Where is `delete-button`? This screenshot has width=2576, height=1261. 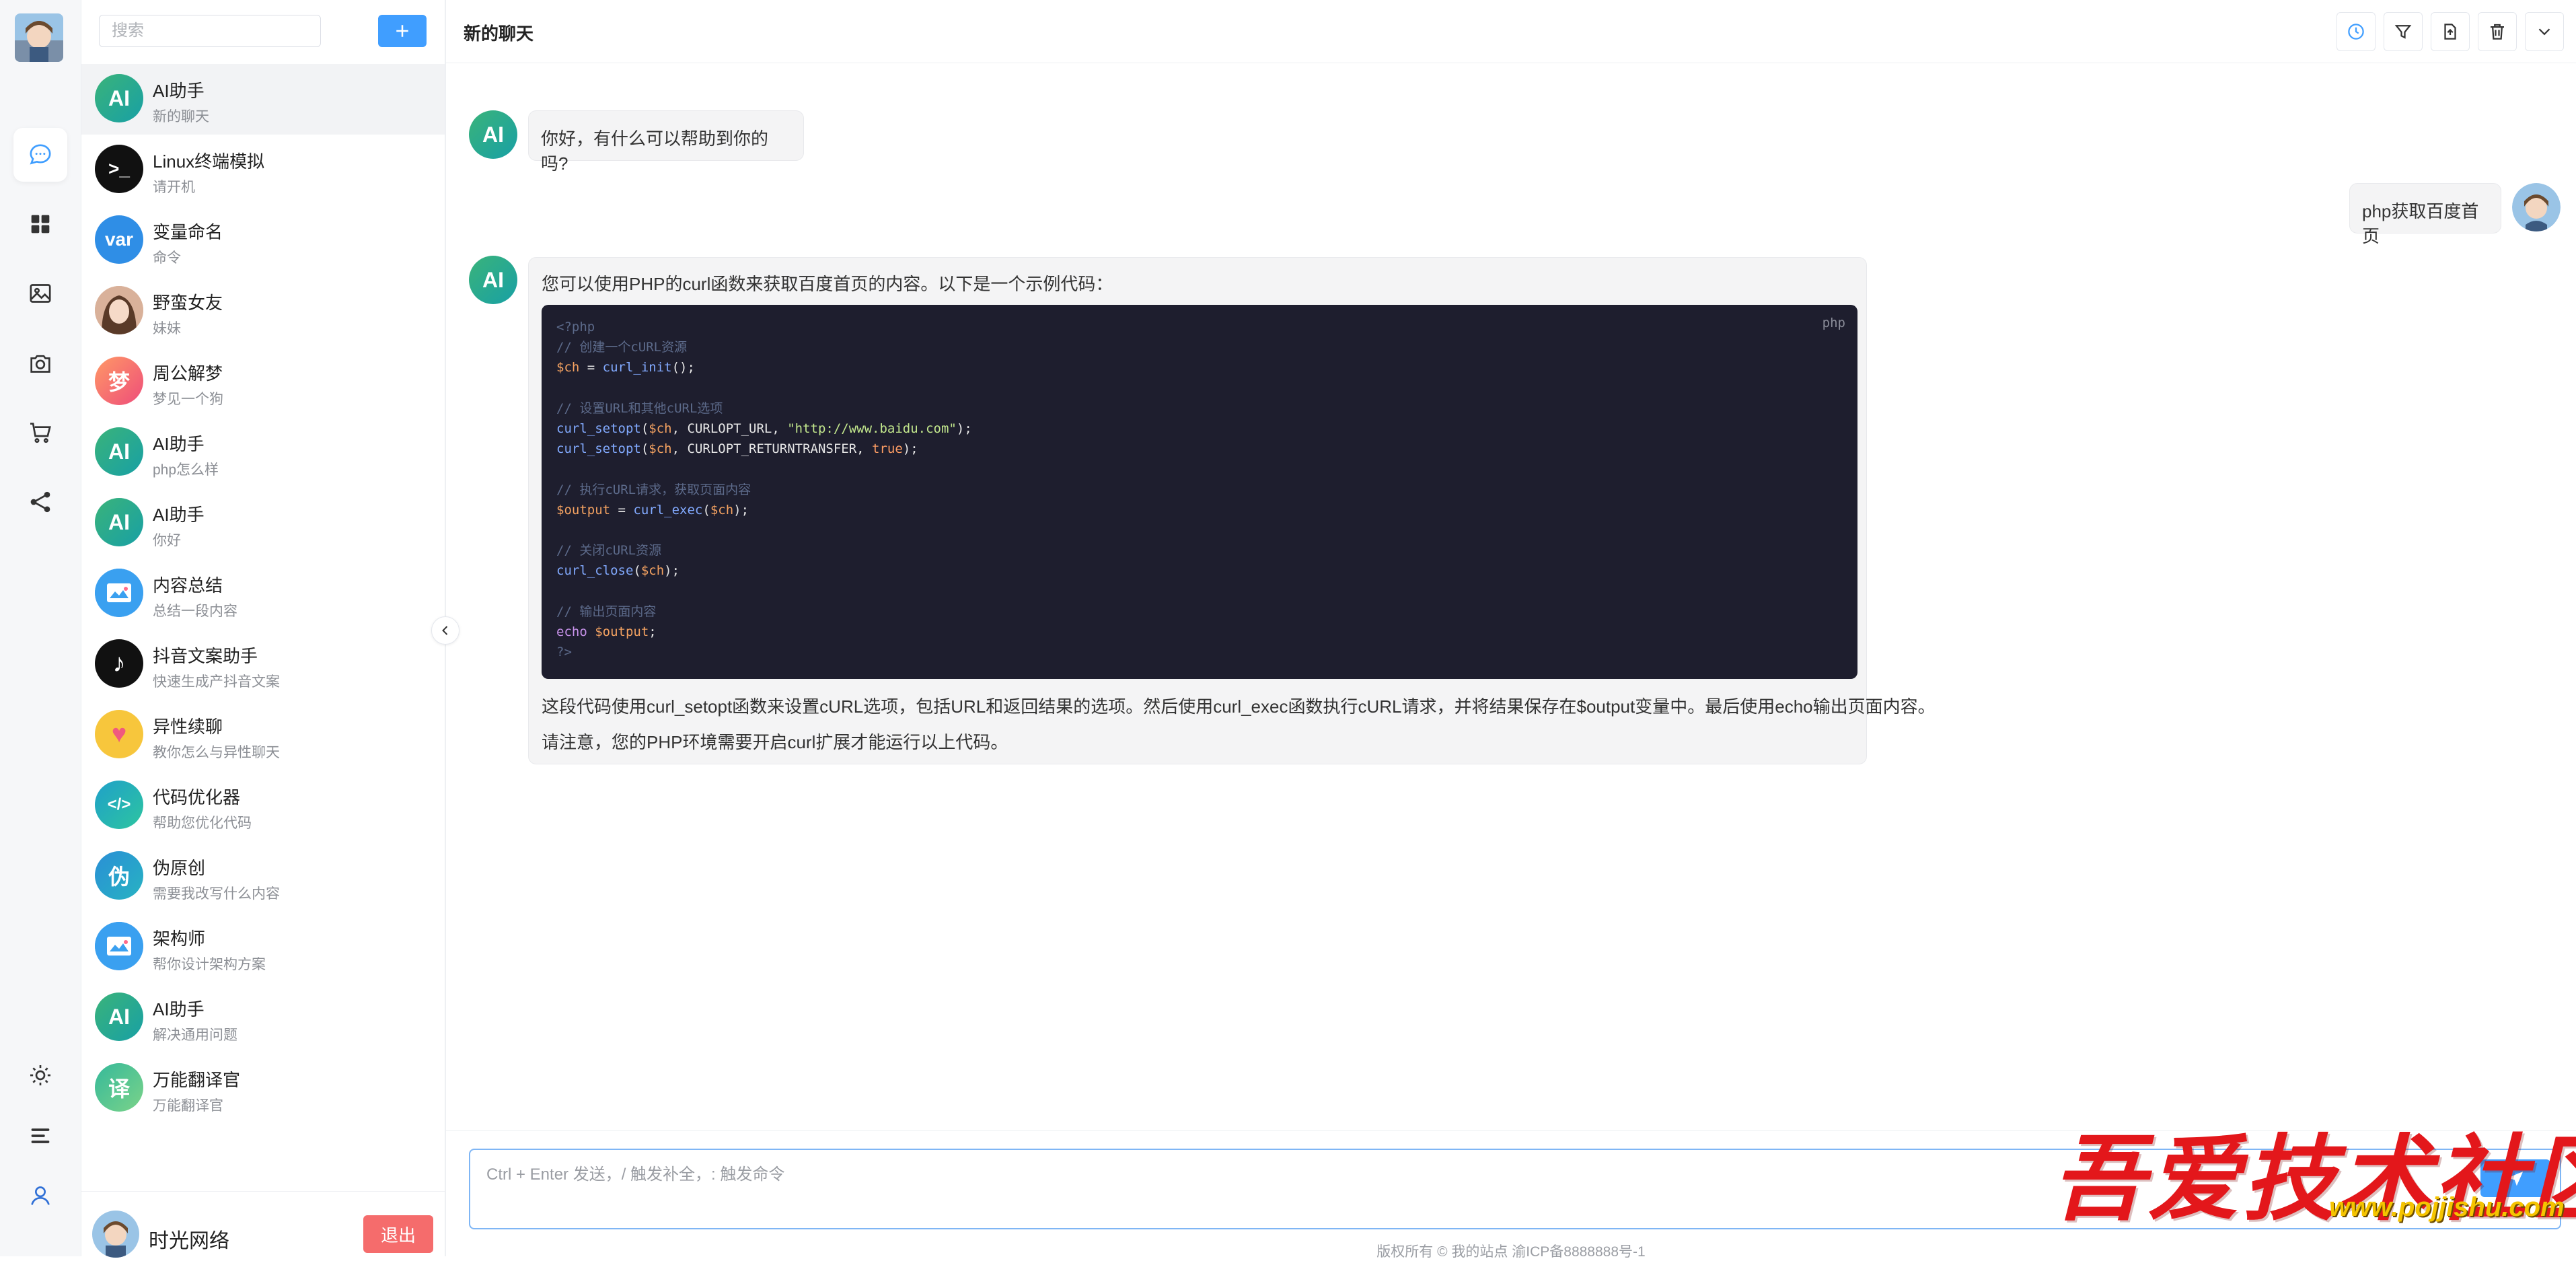 delete-button is located at coordinates (2497, 31).